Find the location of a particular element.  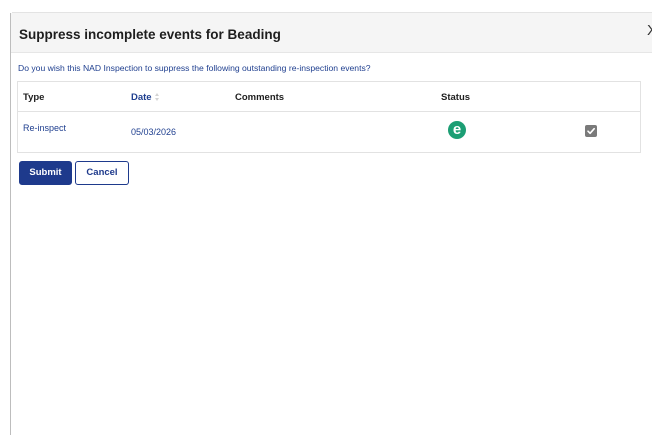

sort-icon is located at coordinates (157, 97).